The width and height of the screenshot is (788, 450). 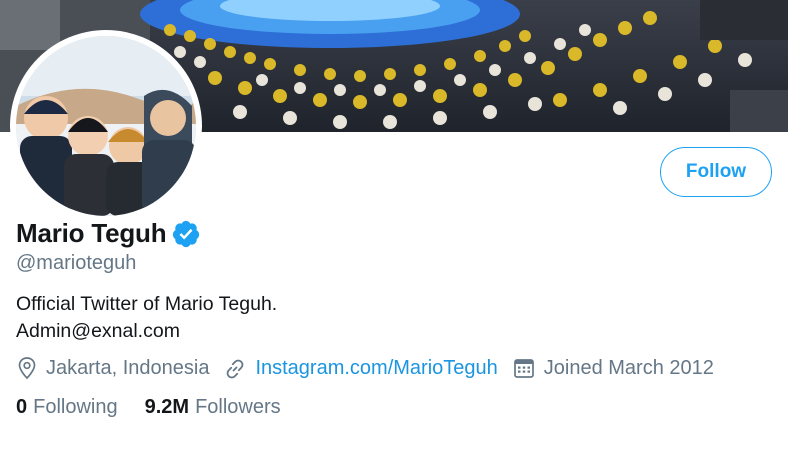 What do you see at coordinates (27, 368) in the screenshot?
I see `location-pin-icon` at bounding box center [27, 368].